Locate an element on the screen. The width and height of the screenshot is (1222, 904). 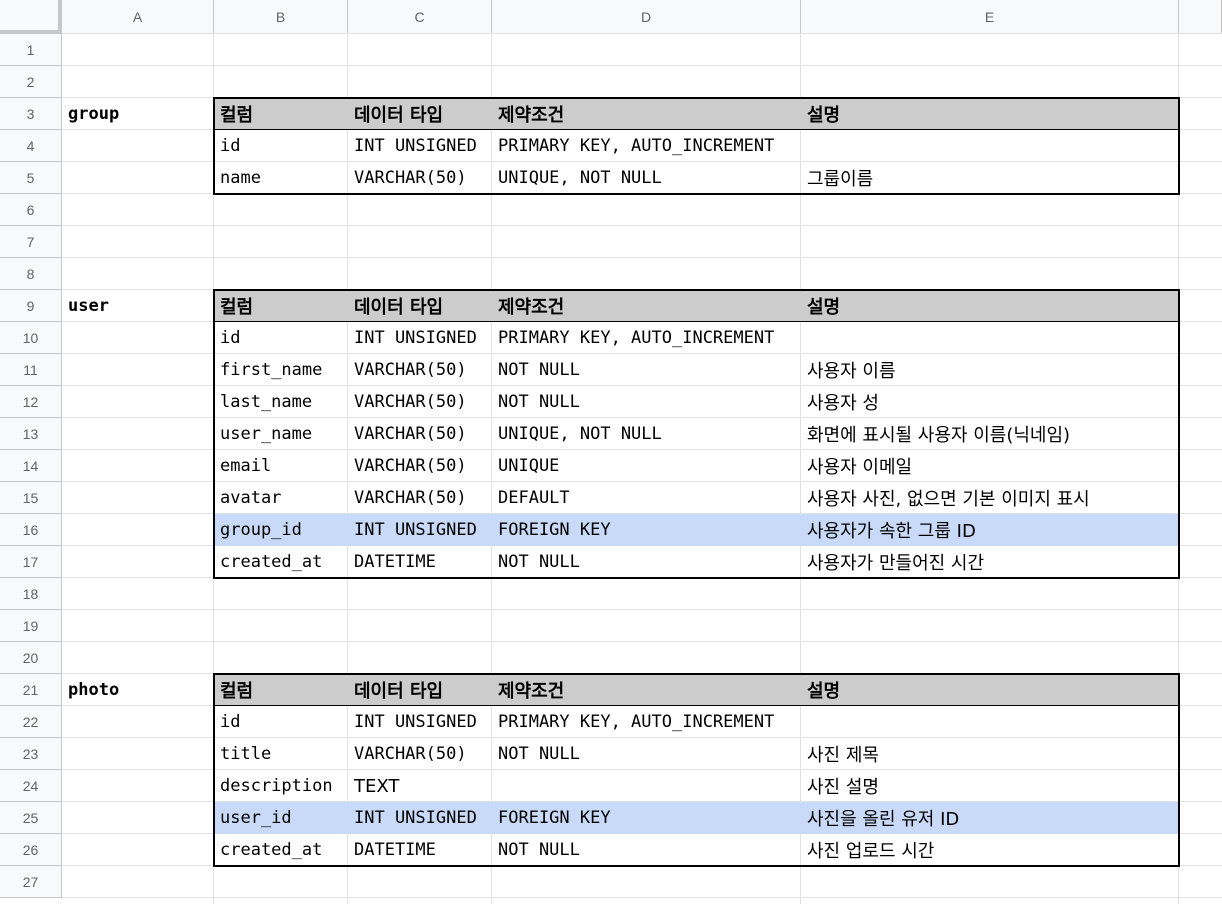
row-header-16: 16 is located at coordinates (31, 530).